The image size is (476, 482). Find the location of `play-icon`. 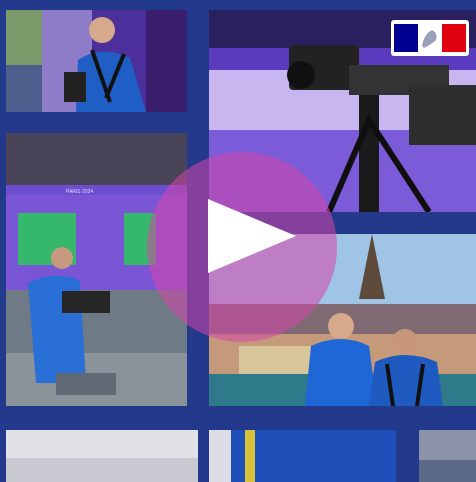

play-icon is located at coordinates (252, 236).